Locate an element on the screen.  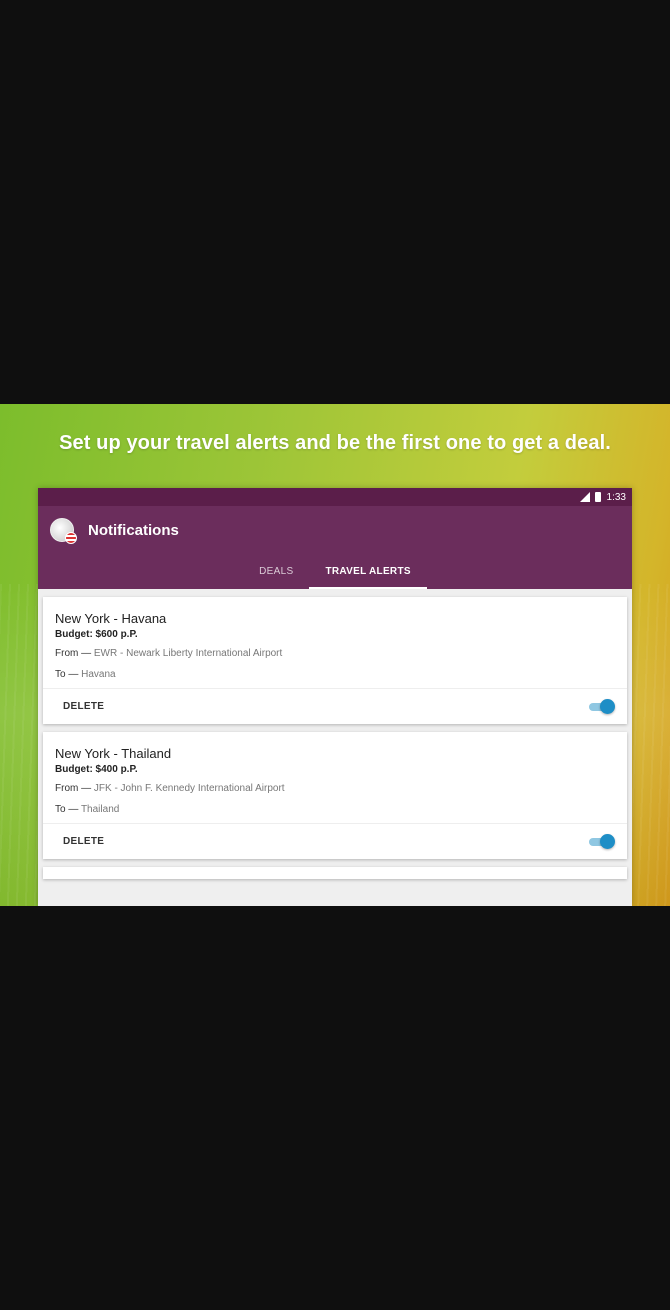
signal-icon is located at coordinates (584, 497).